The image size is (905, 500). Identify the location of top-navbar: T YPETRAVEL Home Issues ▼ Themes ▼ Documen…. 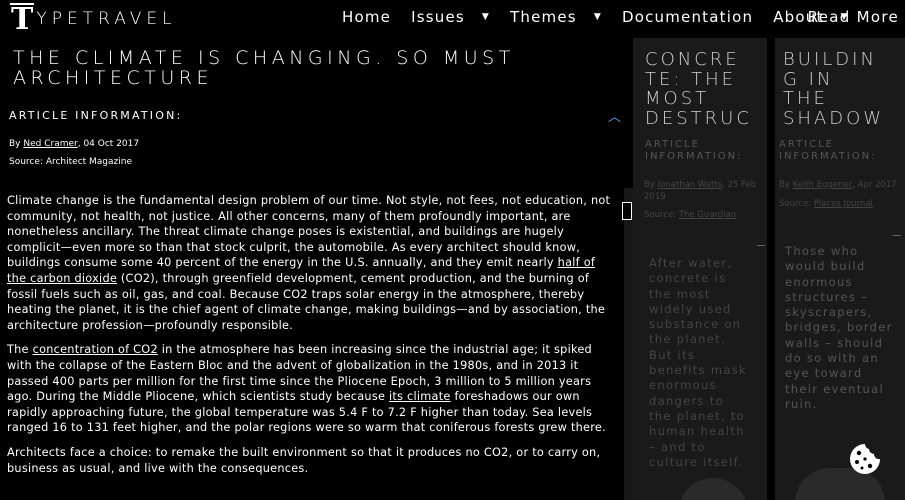
(452, 19).